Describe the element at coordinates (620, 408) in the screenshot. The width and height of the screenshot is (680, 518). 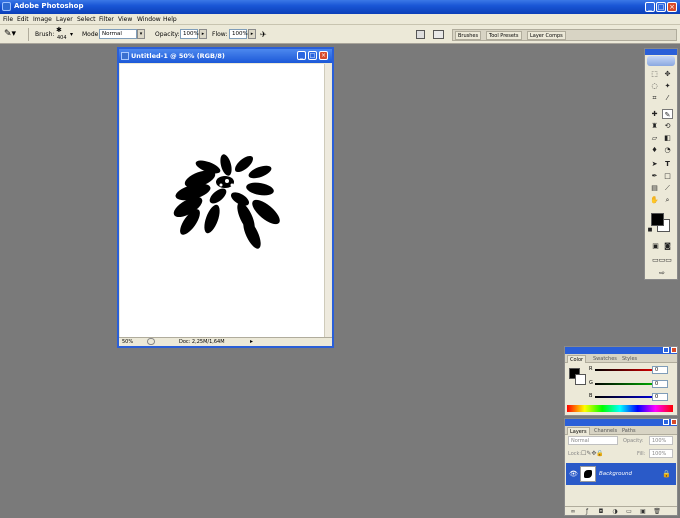
I see `color-spectrum-bar` at that location.